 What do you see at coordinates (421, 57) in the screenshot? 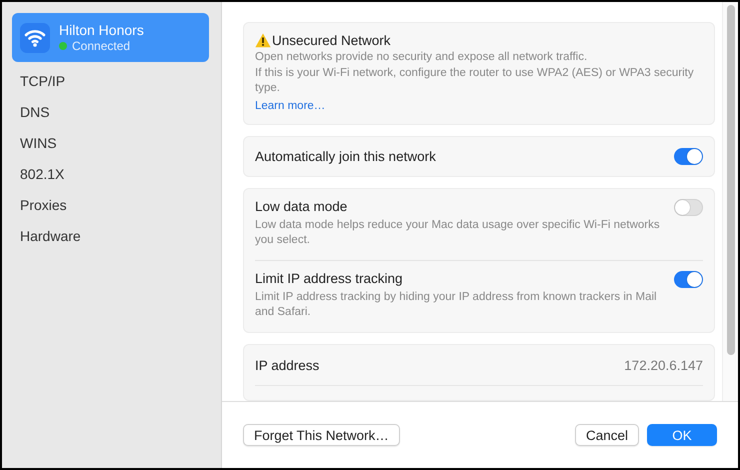
I see `warning-text: Open networks provide no security and expose all network traffic.` at bounding box center [421, 57].